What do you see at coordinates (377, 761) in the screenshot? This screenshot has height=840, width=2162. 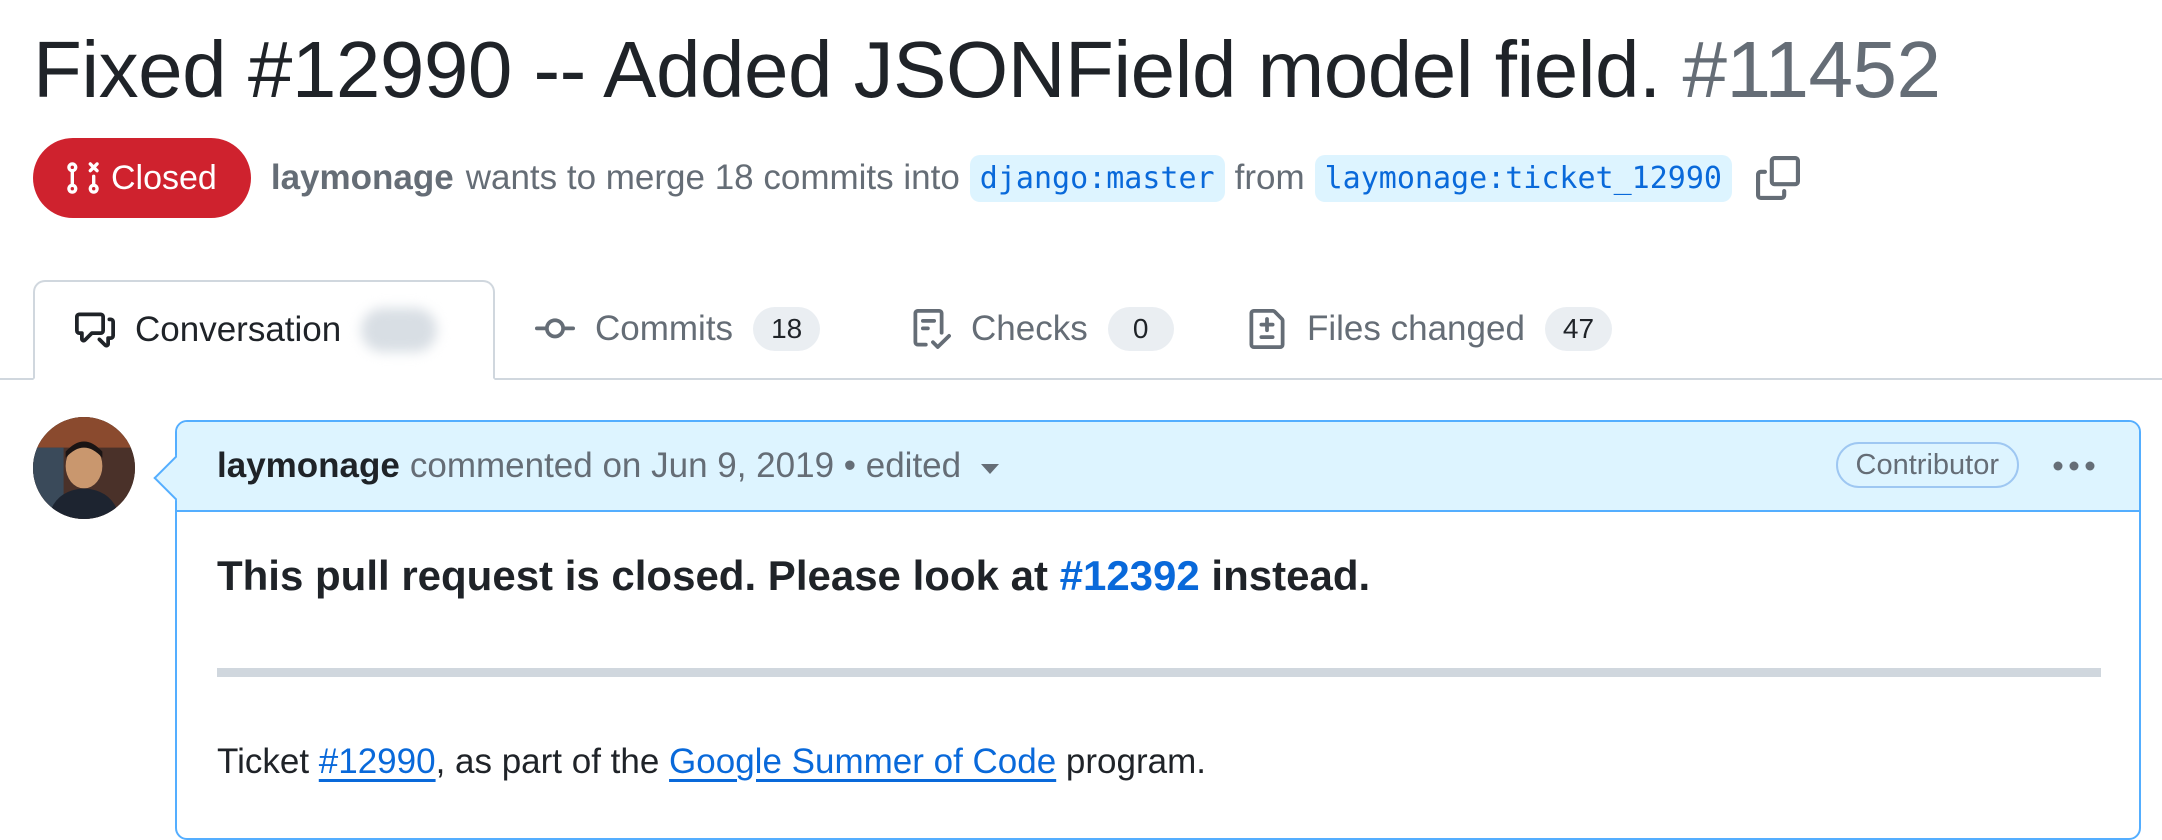 I see `ticket-link: #12990` at bounding box center [377, 761].